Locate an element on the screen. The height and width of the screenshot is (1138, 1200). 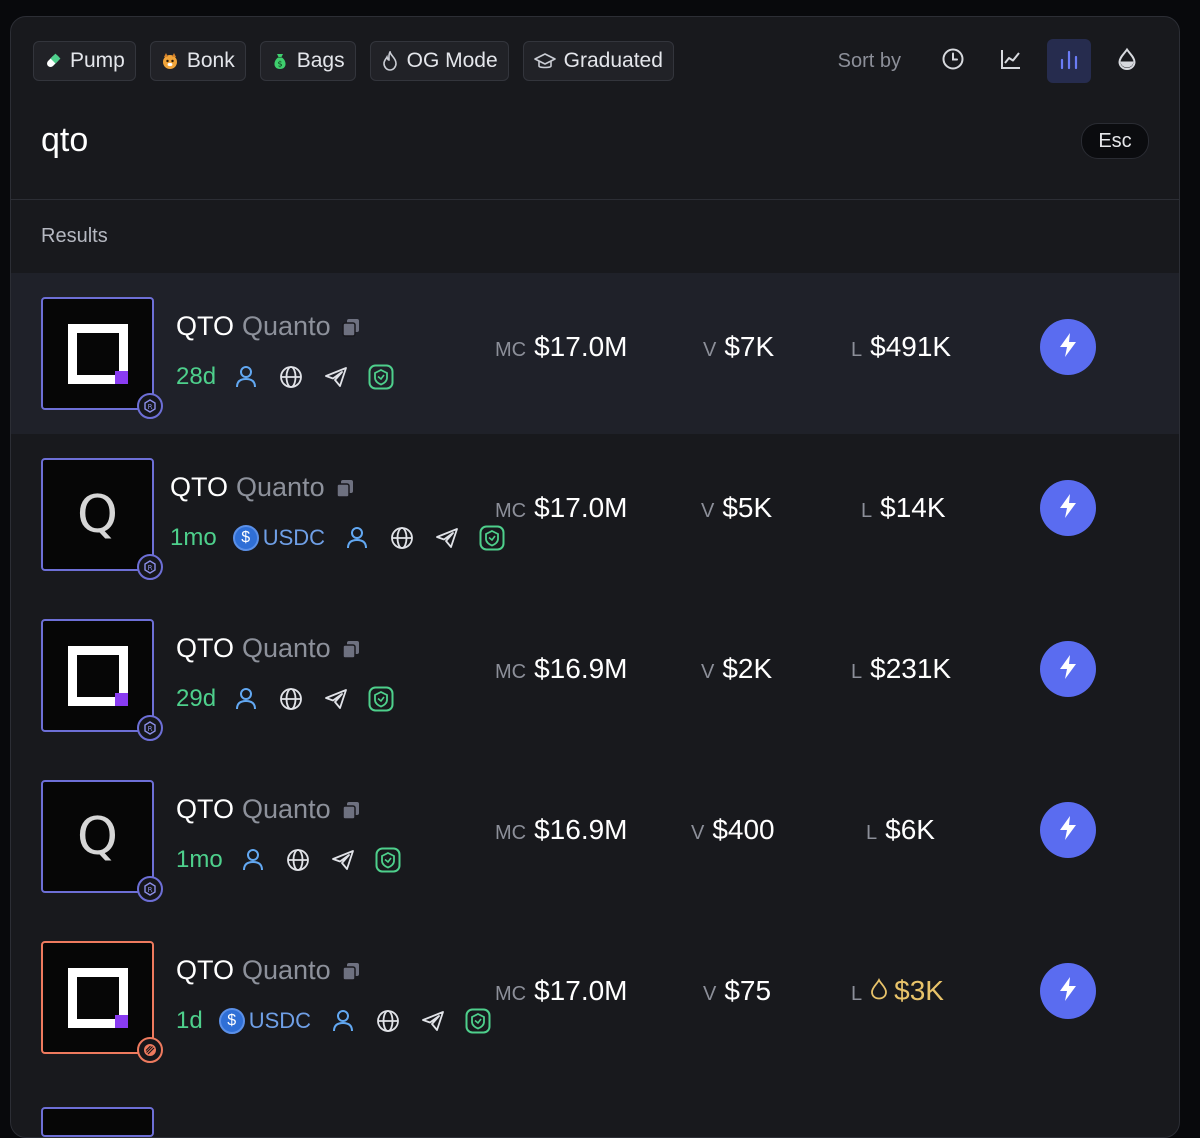
sort-by-liquidity-button is located at coordinates (1127, 61).